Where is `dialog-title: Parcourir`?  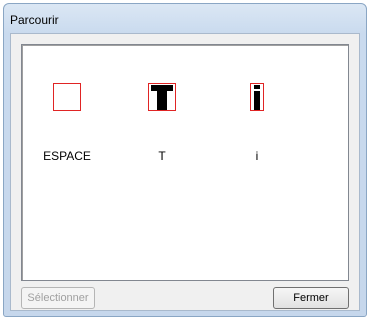 dialog-title: Parcourir is located at coordinates (34, 20).